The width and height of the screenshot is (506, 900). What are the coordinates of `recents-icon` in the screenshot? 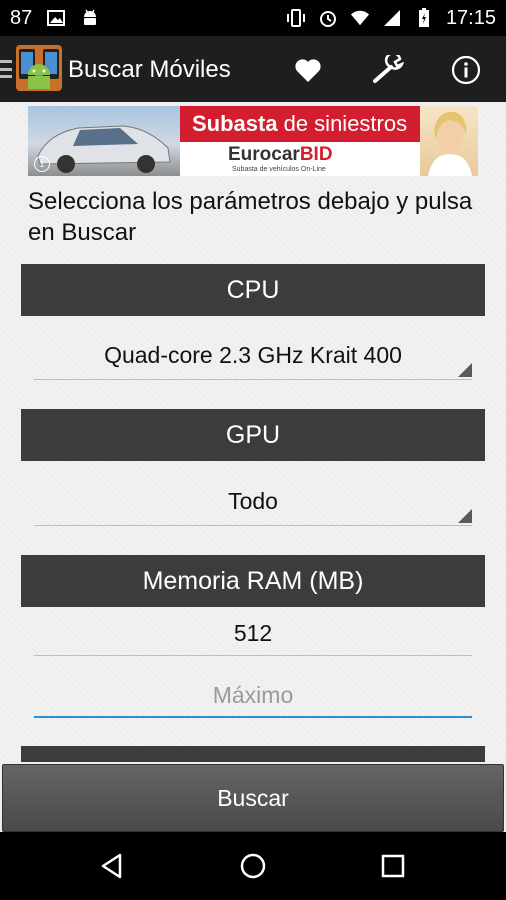 It's located at (393, 866).